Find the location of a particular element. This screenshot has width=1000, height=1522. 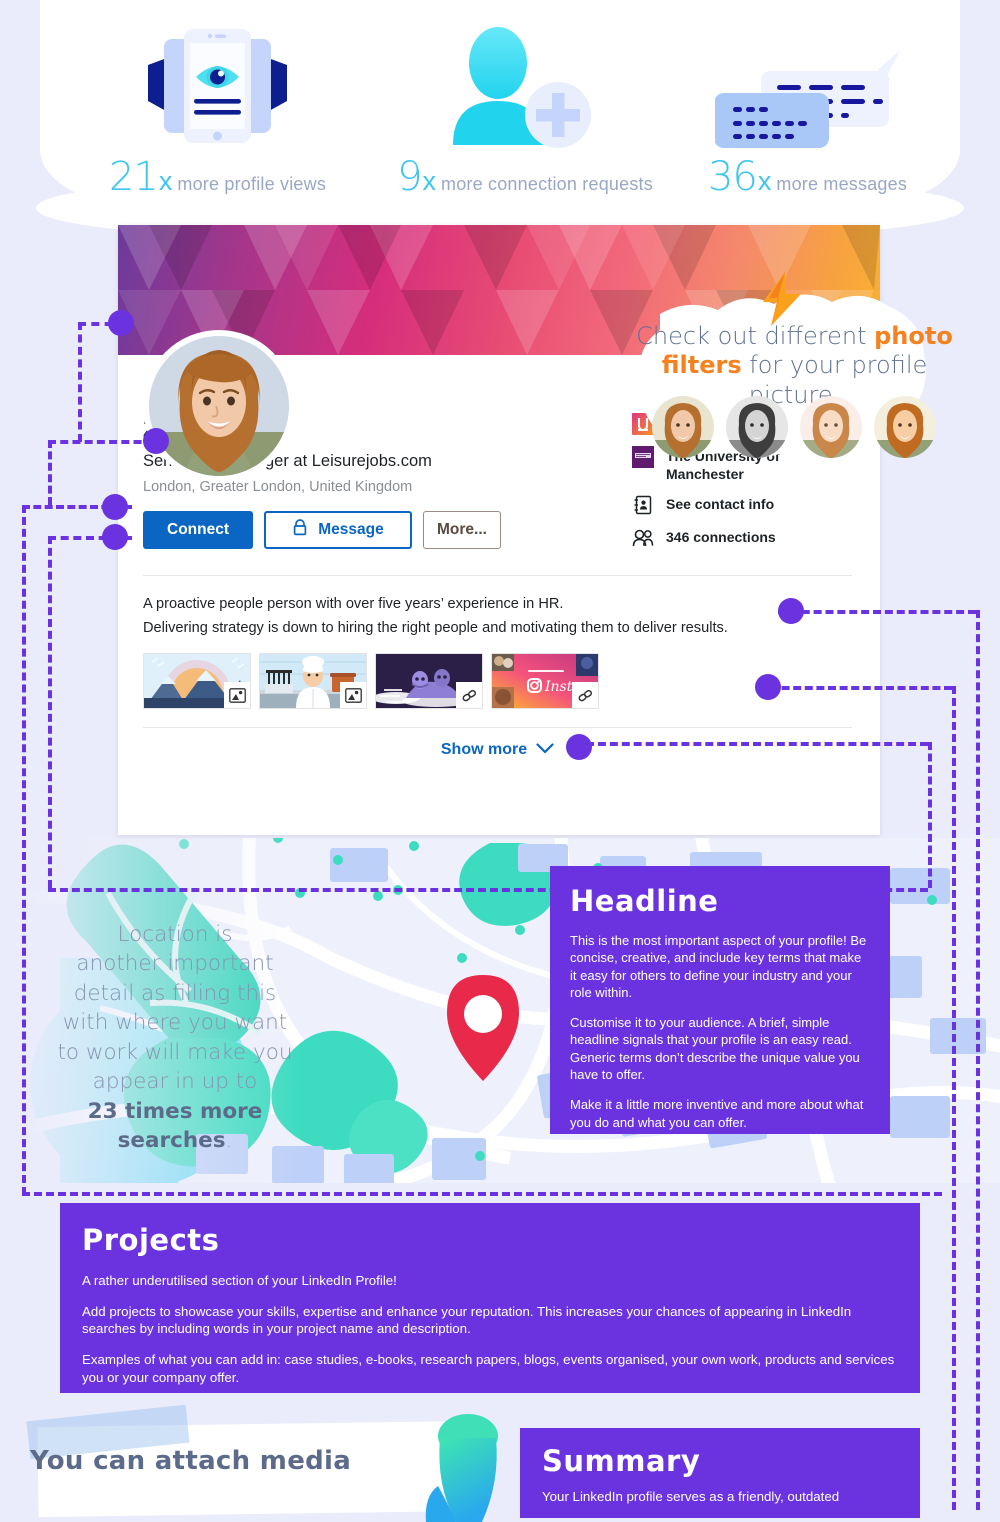

filter-warm is located at coordinates (831, 427).